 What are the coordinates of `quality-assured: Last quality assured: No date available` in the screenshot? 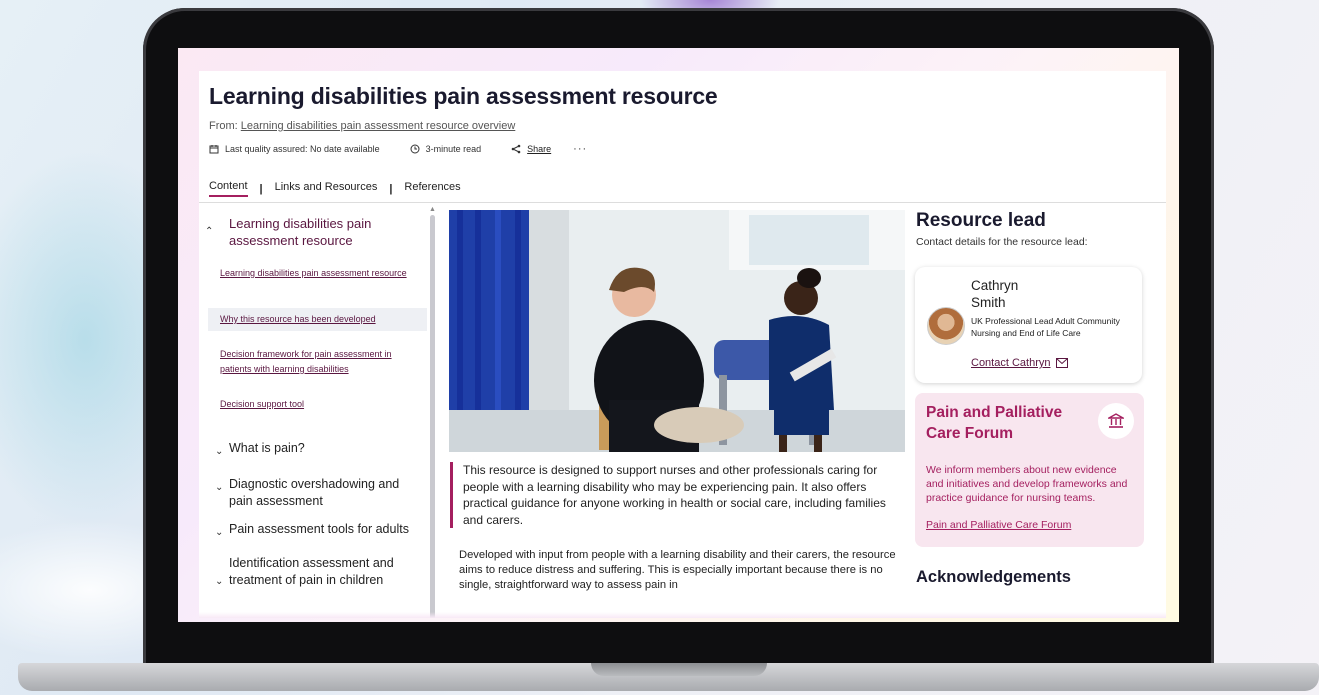 It's located at (294, 149).